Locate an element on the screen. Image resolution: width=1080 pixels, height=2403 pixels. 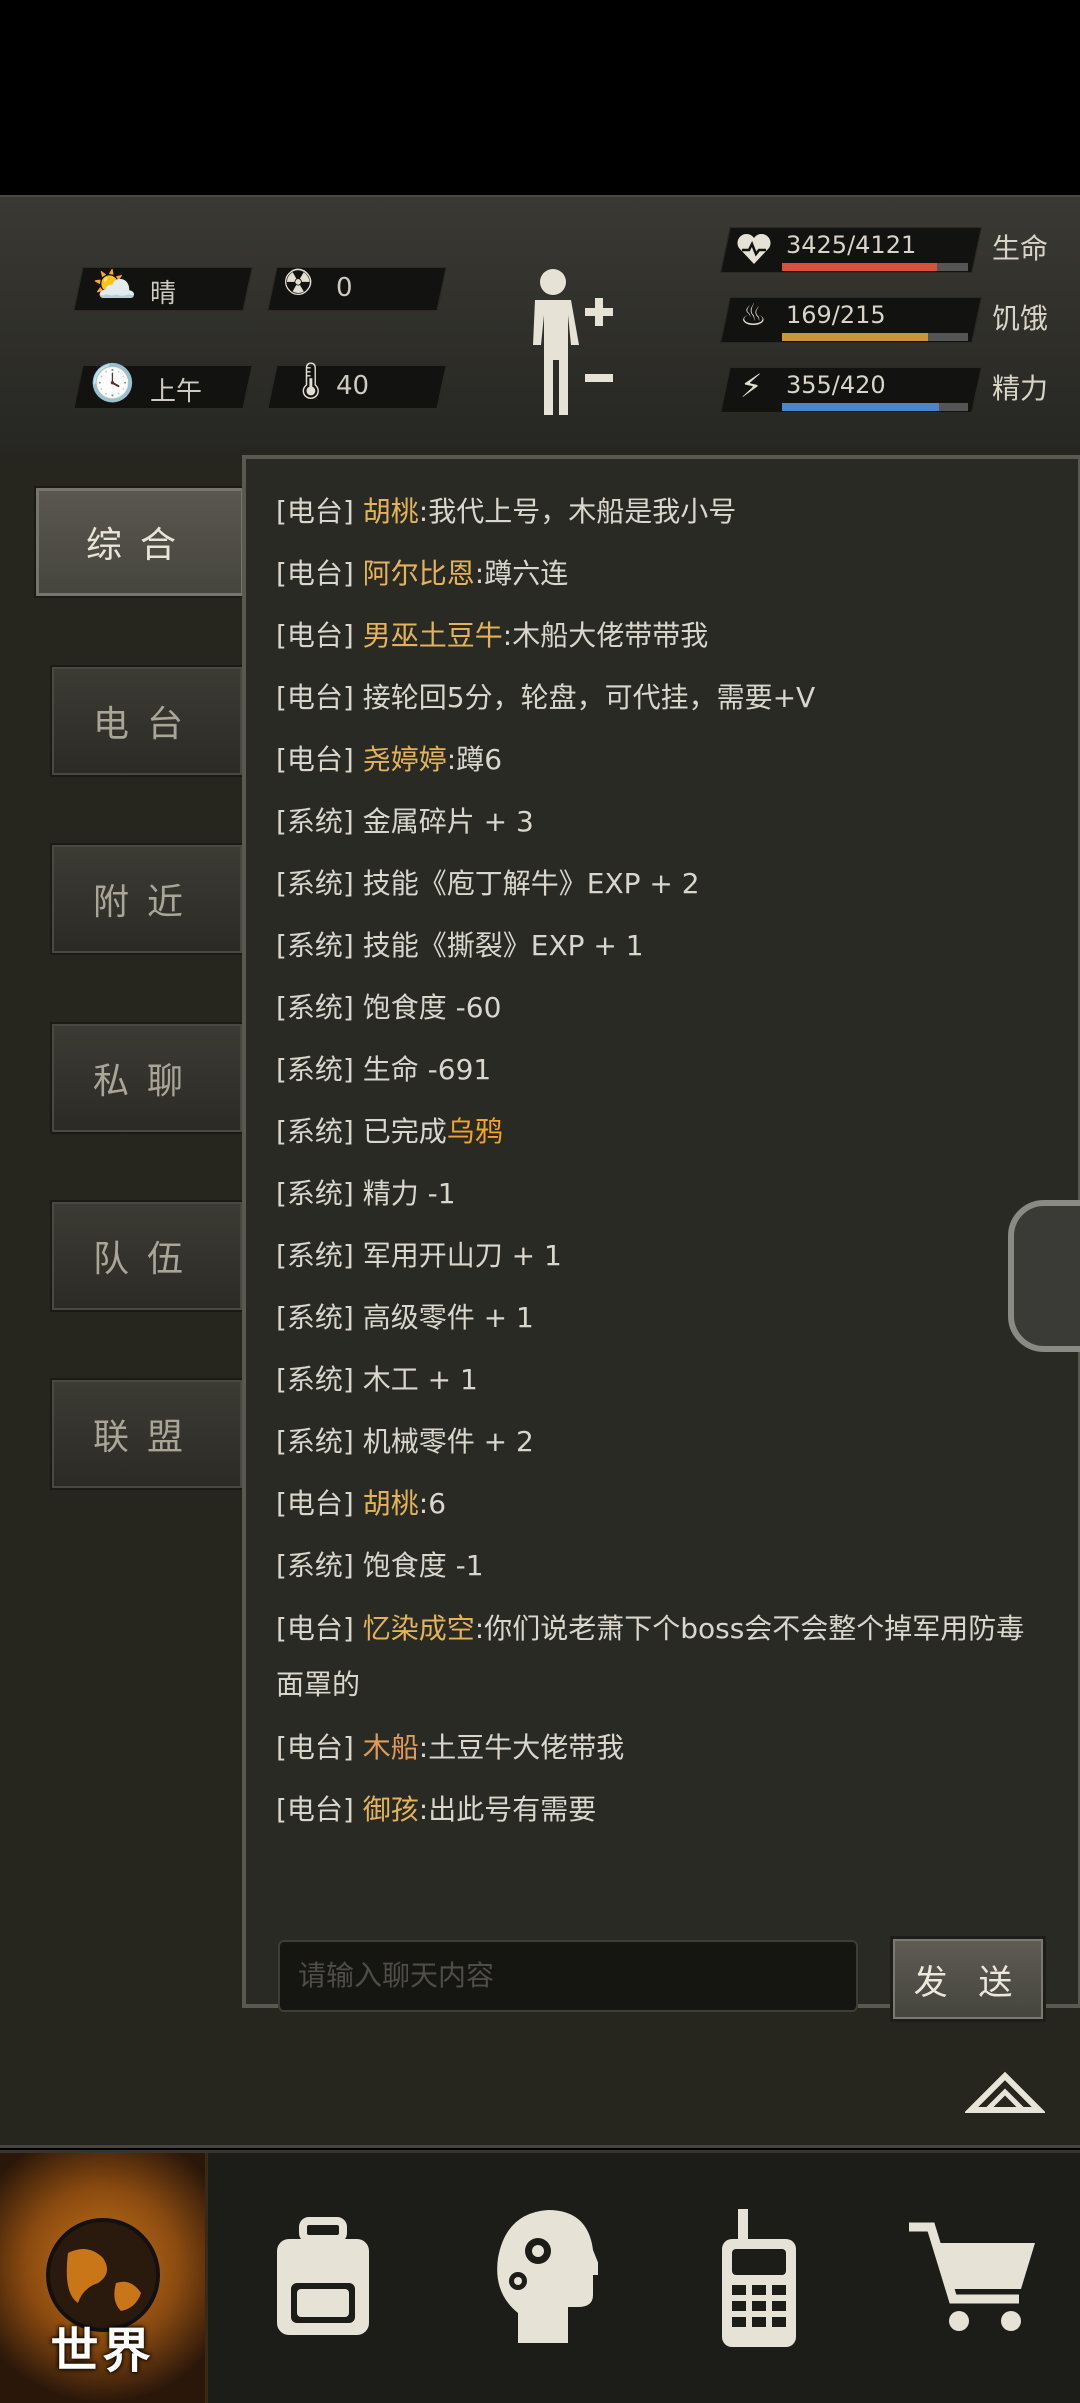
walkie-talkie-icon is located at coordinates (758, 2278).